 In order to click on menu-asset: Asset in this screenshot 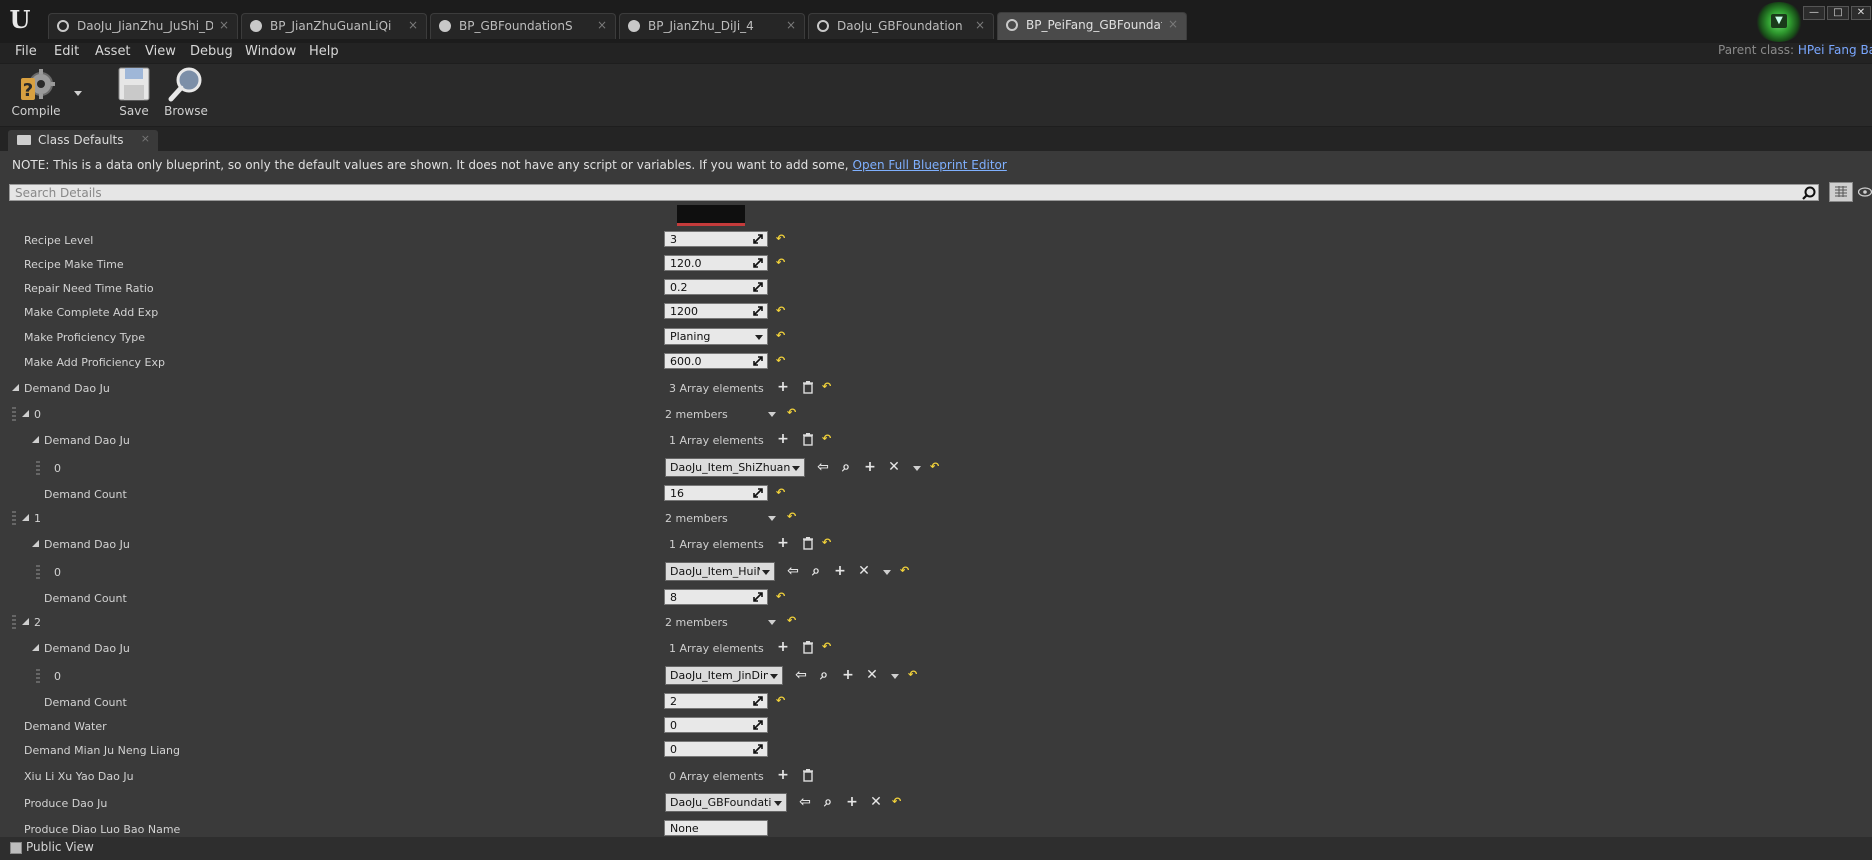, I will do `click(113, 51)`.